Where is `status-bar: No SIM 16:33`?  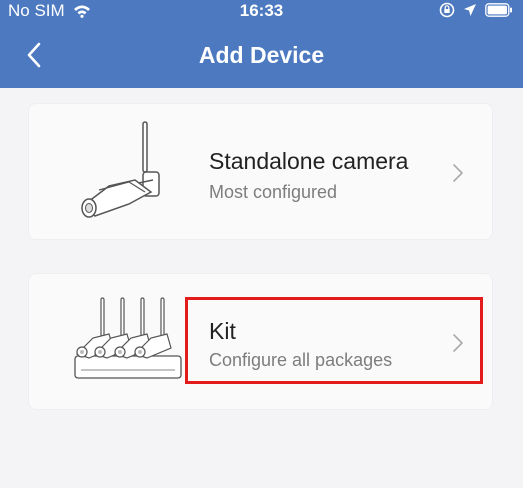
status-bar: No SIM 16:33 is located at coordinates (261, 12).